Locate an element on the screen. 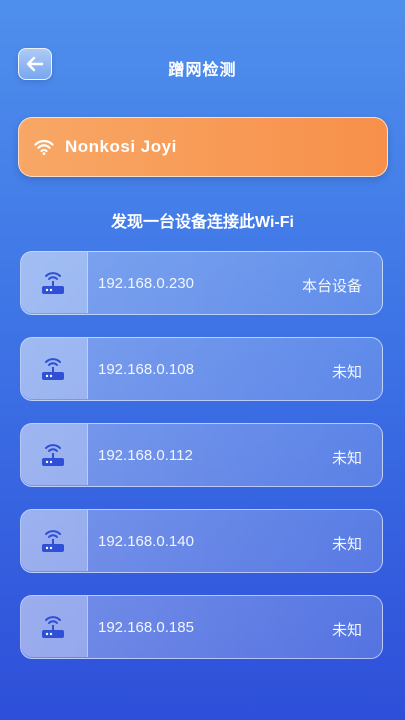  device-row: 192.168.0.112 未知 is located at coordinates (201, 455).